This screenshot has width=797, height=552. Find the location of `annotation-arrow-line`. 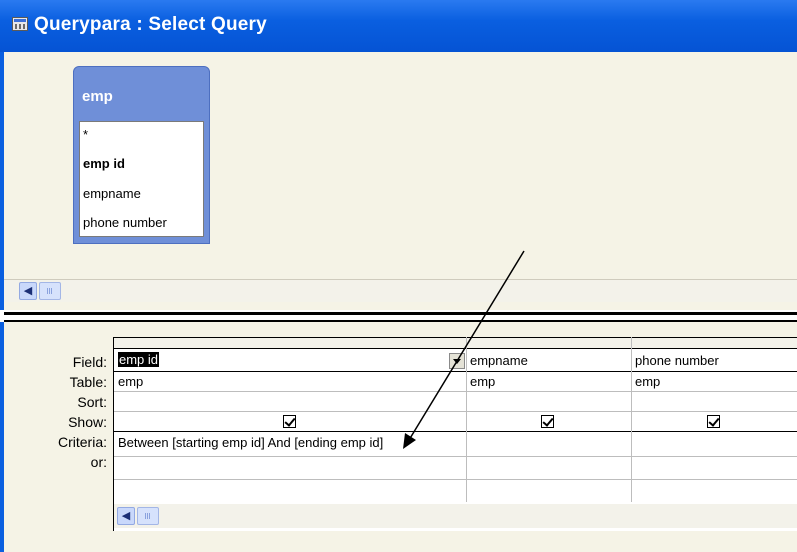

annotation-arrow-line is located at coordinates (466, 345).